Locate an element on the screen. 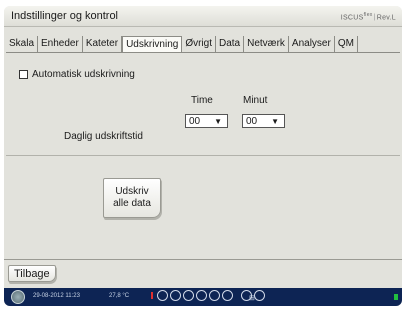  tab-kateter: Kateter is located at coordinates (102, 44).